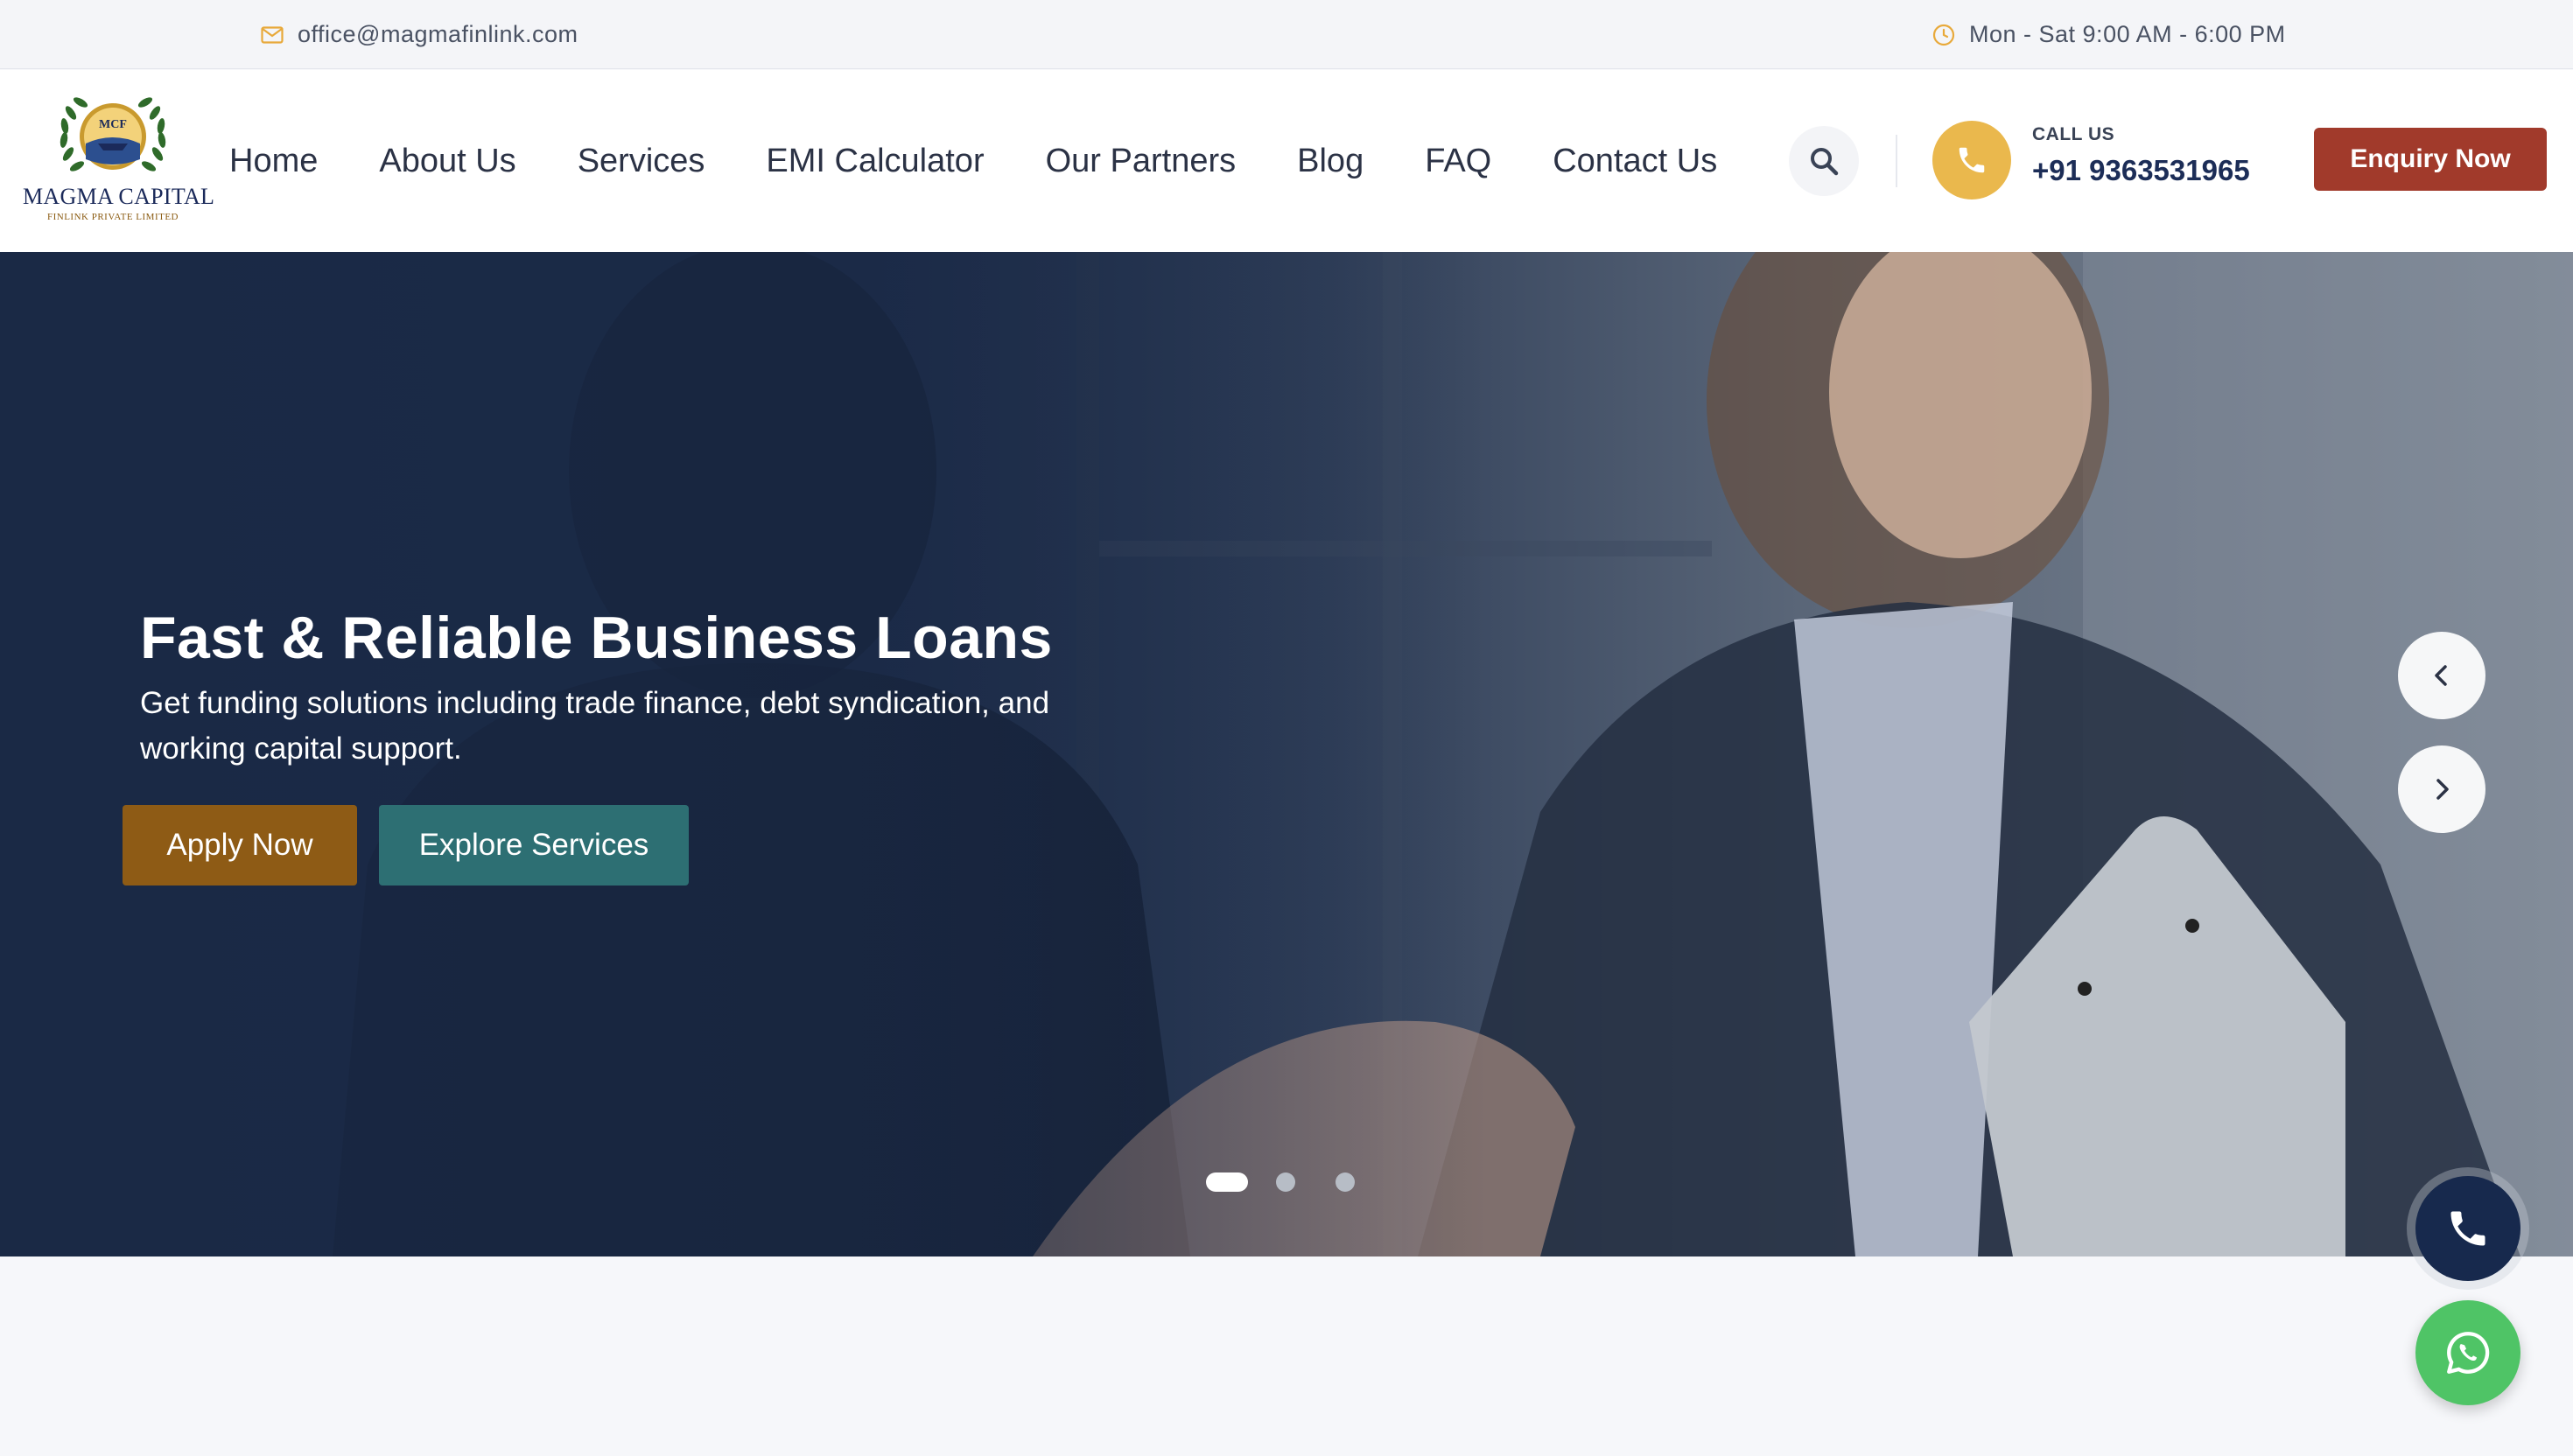 The image size is (2573, 1456). What do you see at coordinates (2127, 34) in the screenshot?
I see `hours-text: Mon - Sat 9:00 AM - 6:00 PM` at bounding box center [2127, 34].